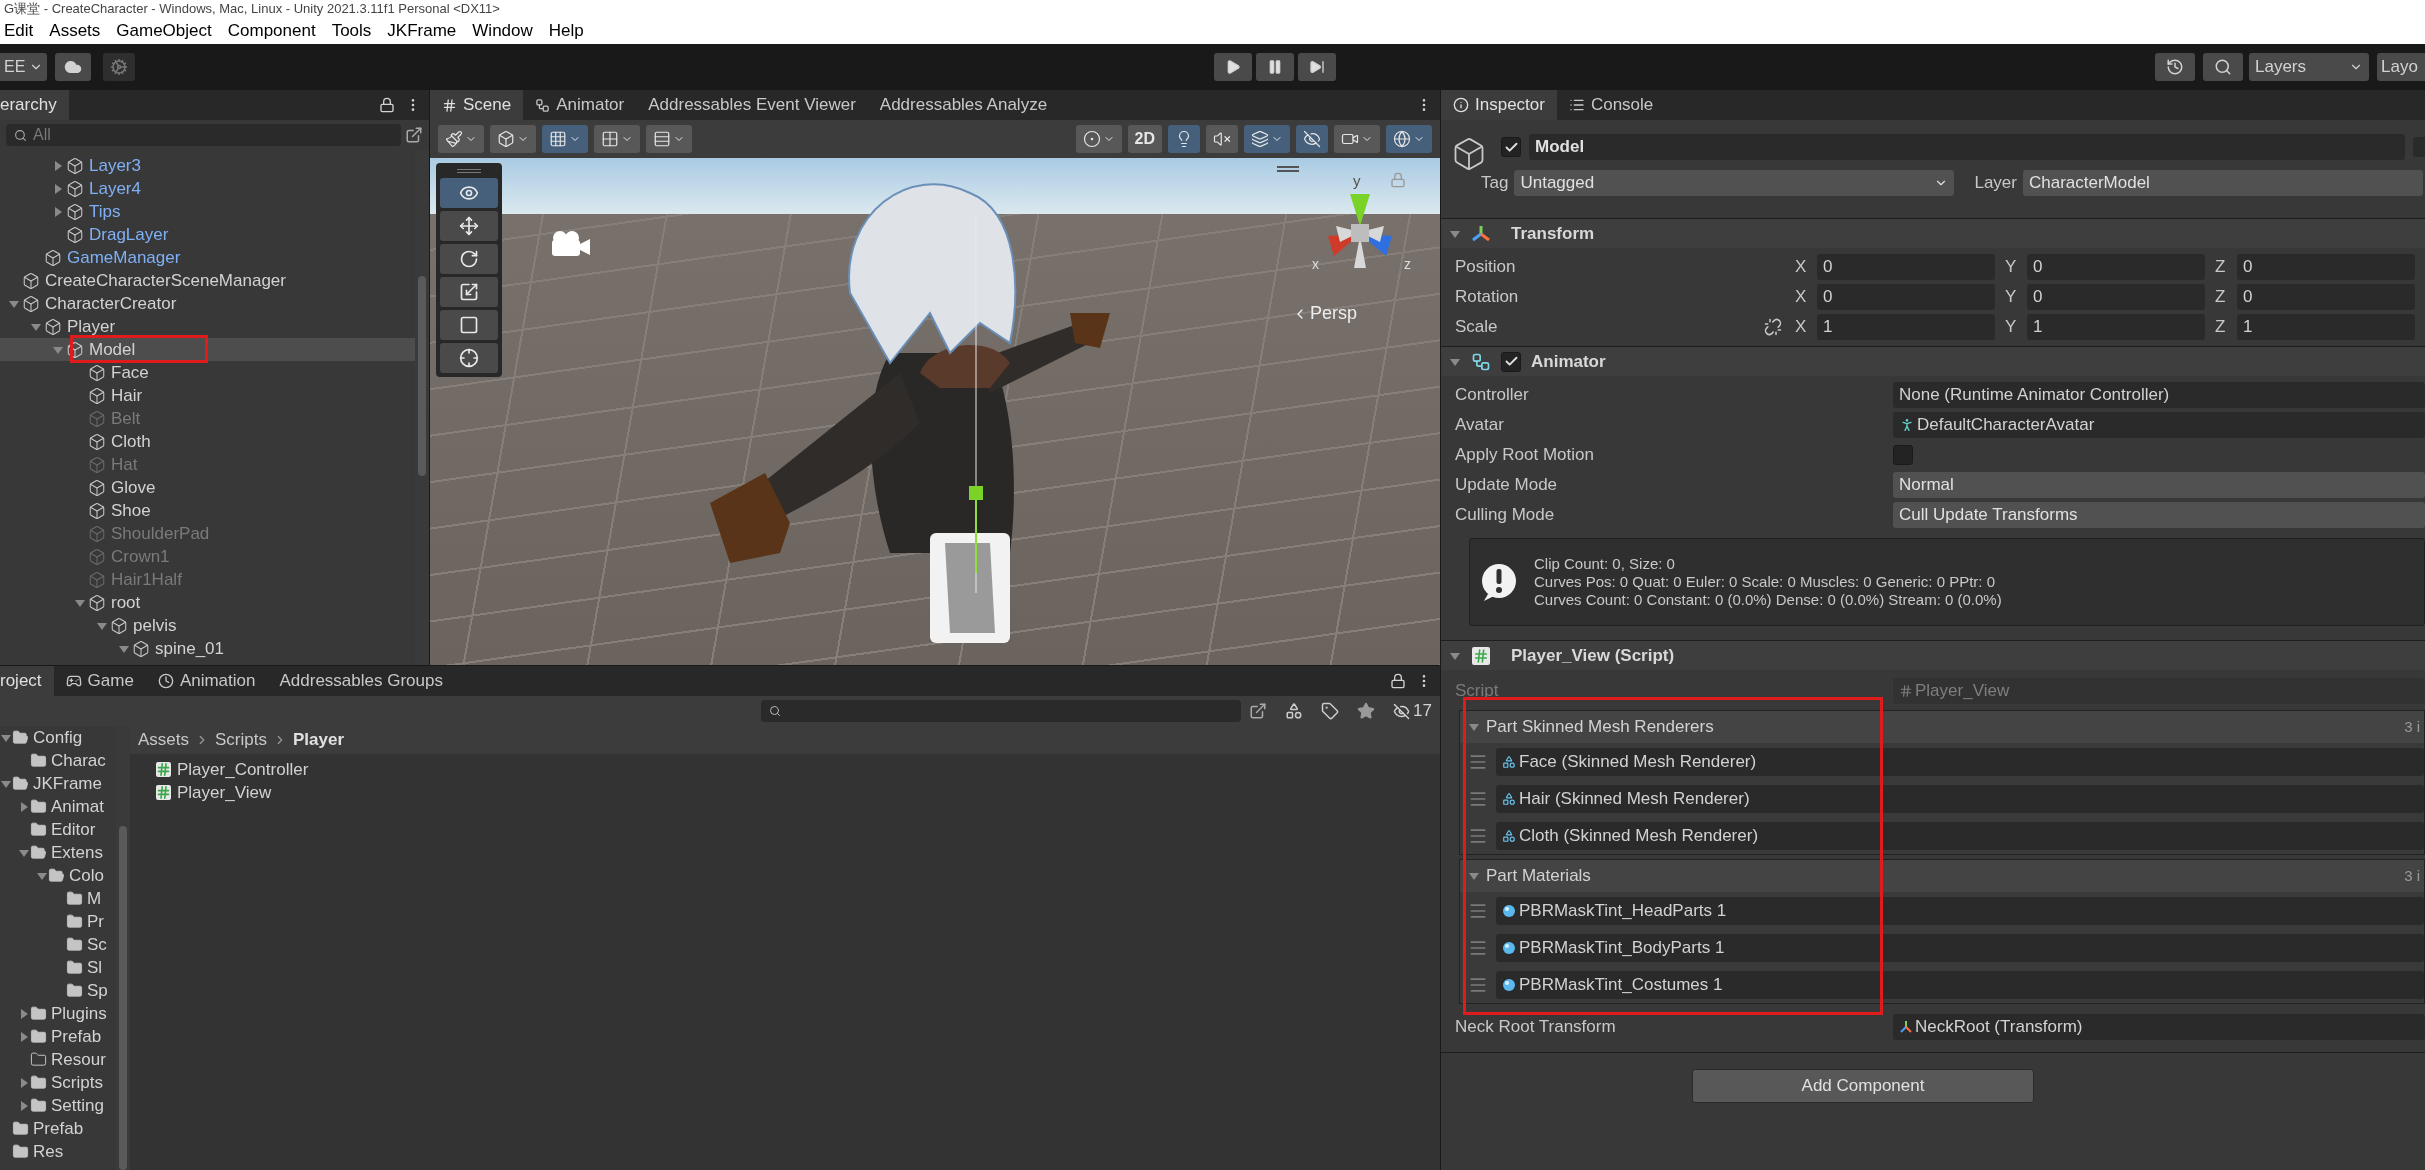  What do you see at coordinates (58, 944) in the screenshot?
I see `folder-item: Sc` at bounding box center [58, 944].